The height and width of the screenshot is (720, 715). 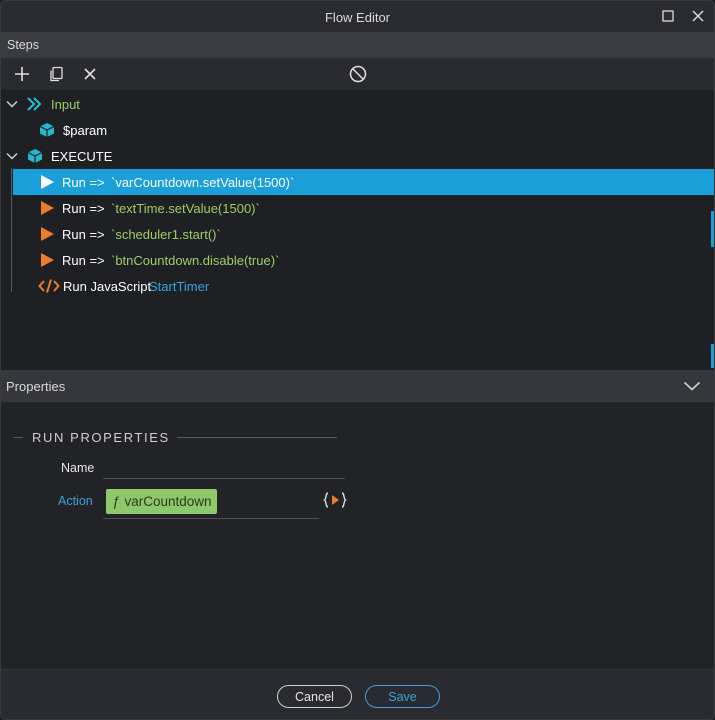 I want to click on window-title: Flow Editor, so click(x=357, y=17).